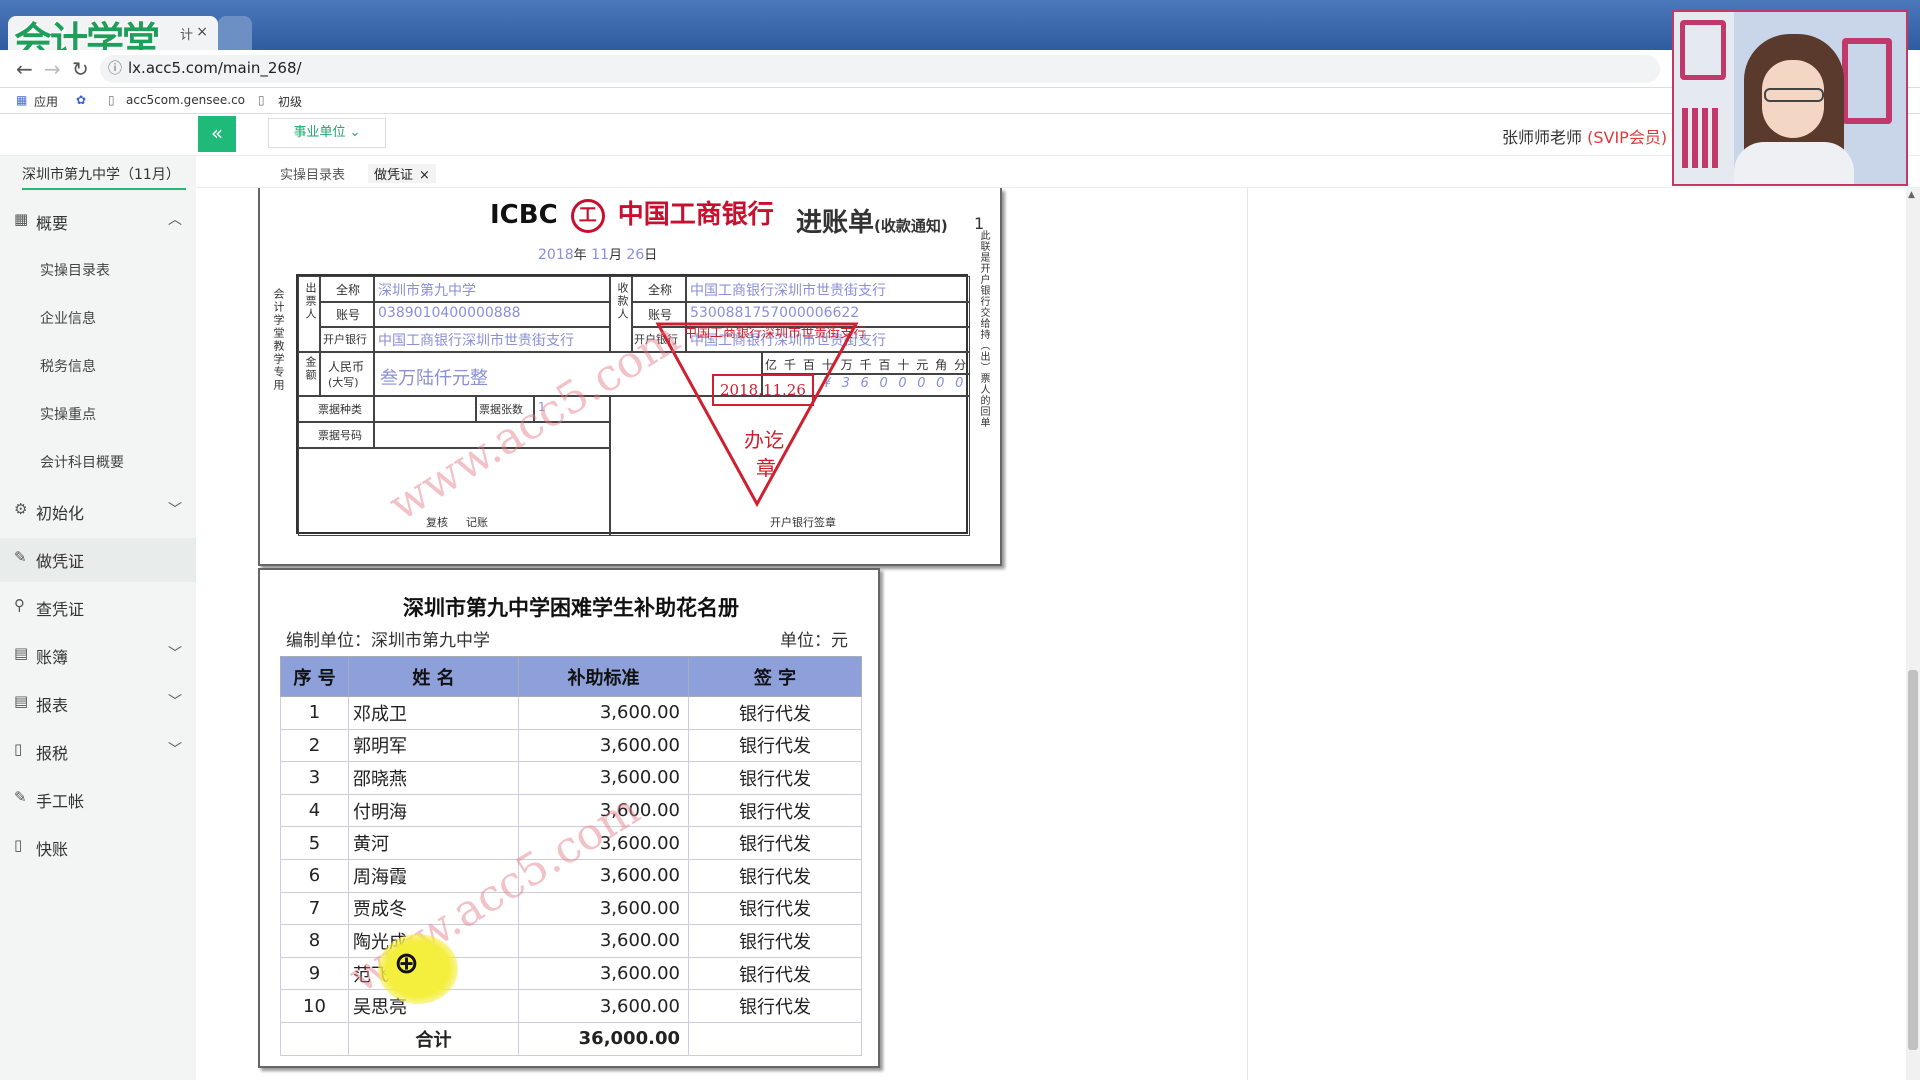  I want to click on sidebar-sub-item: 会计科目概要, so click(82, 462).